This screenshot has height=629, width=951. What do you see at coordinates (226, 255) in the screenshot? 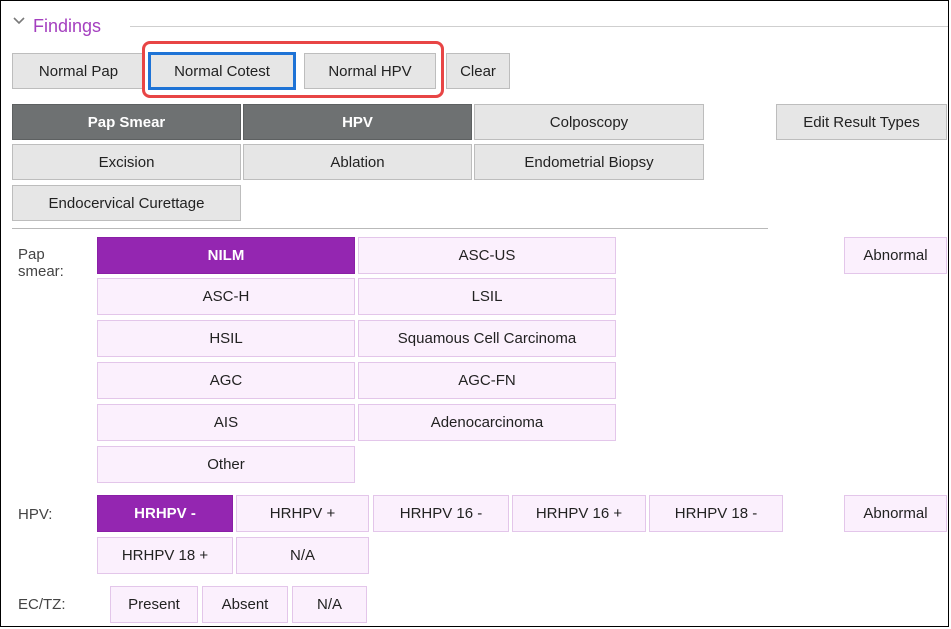
I see `pap-option-nilm: NILM` at bounding box center [226, 255].